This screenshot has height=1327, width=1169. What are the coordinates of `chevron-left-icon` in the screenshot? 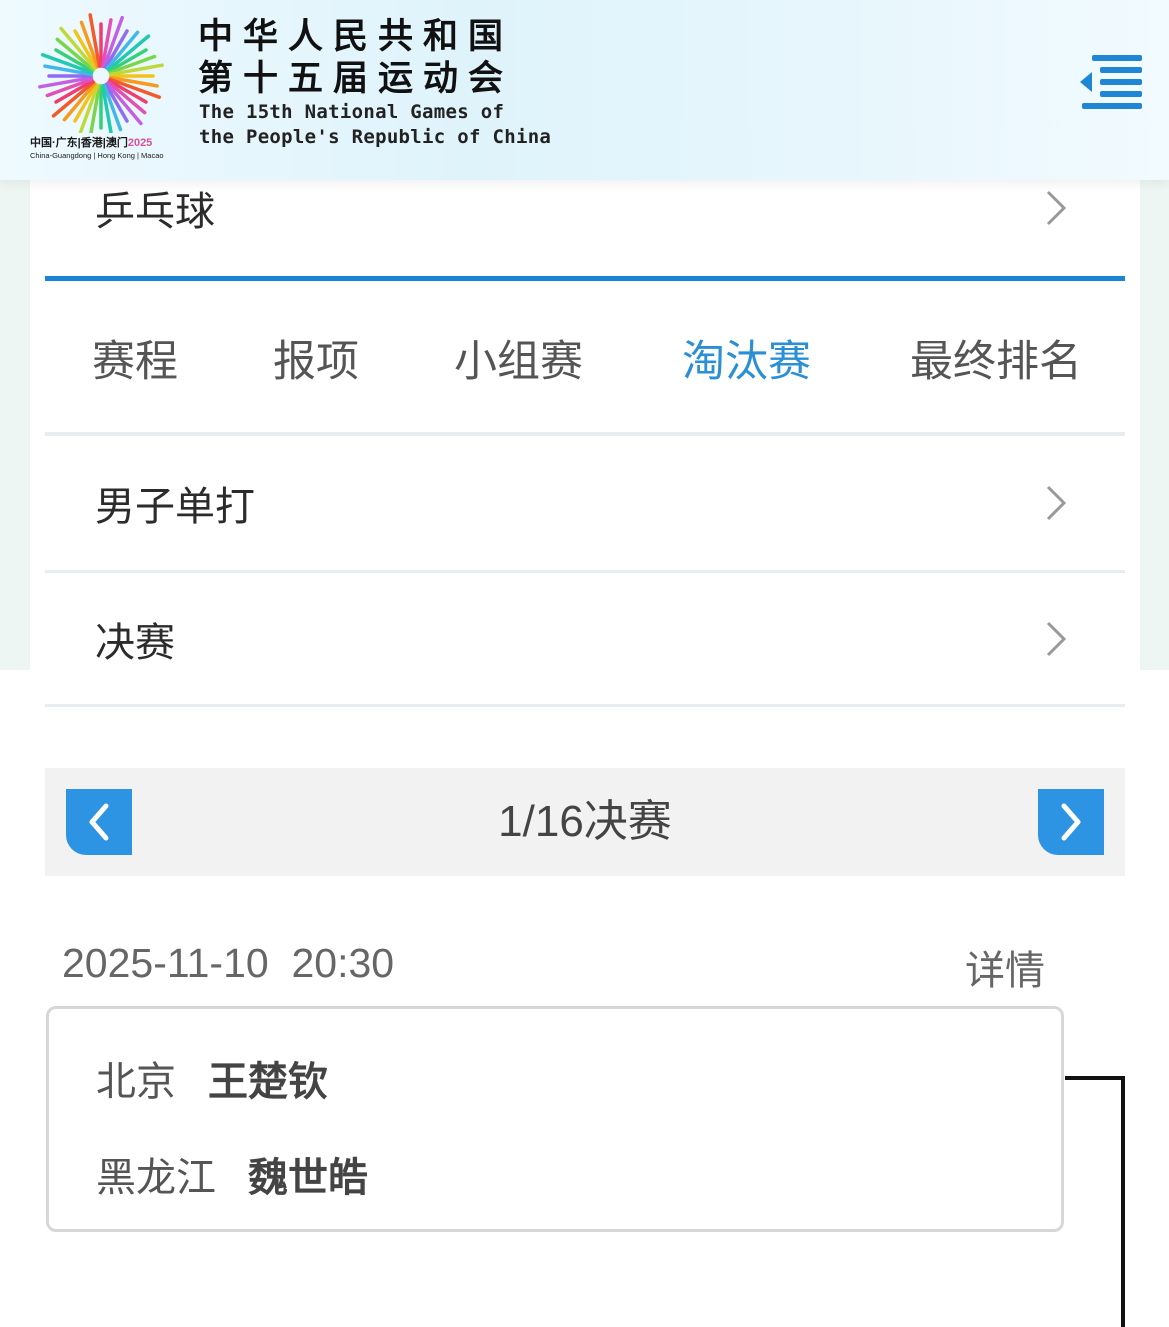 It's located at (99, 822).